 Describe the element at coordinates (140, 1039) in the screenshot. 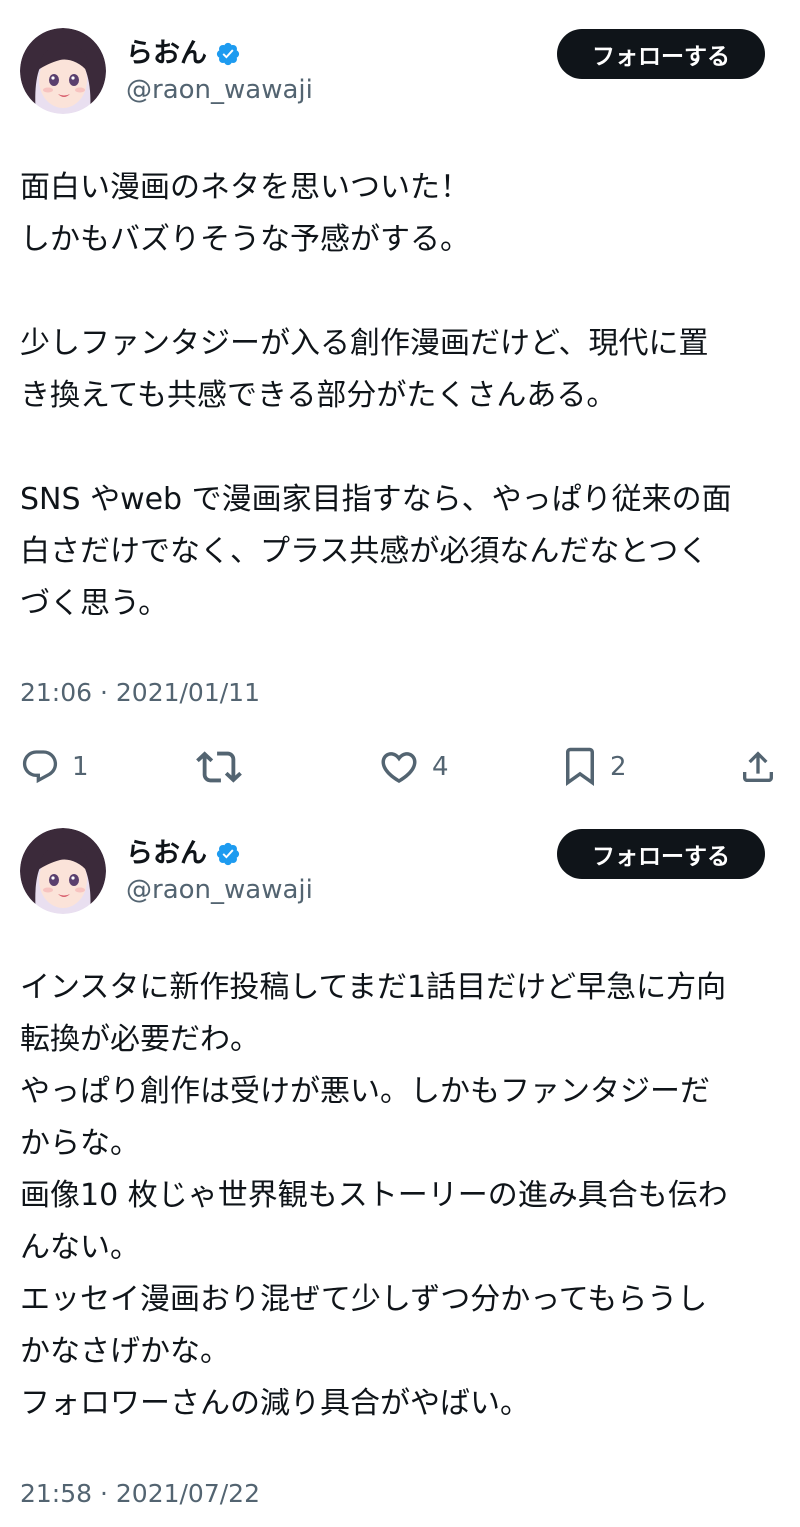

I see `tweet-text-line: 転換が必要だわ。` at that location.